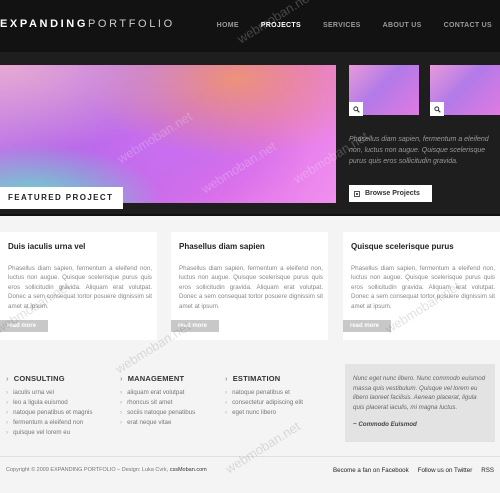 Image resolution: width=500 pixels, height=493 pixels. Describe the element at coordinates (281, 25) in the screenshot. I see `nav-projects: PROJECTS` at that location.